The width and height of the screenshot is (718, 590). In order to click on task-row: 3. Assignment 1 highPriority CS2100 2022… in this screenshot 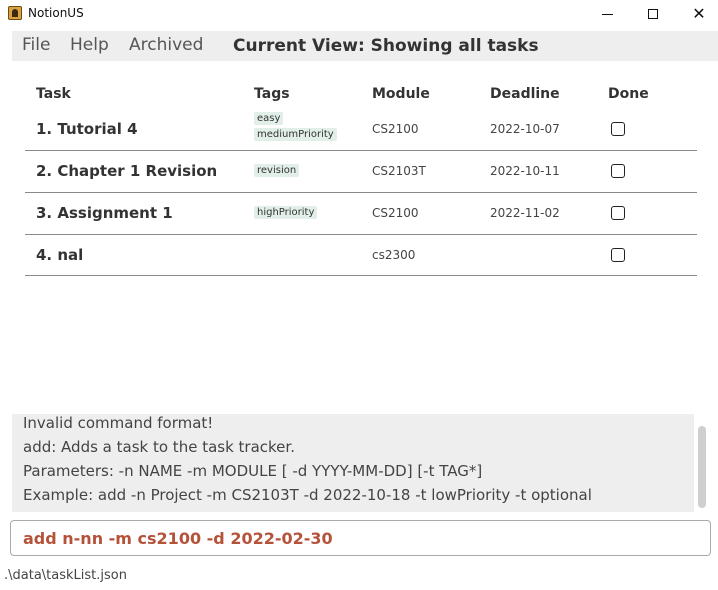, I will do `click(361, 214)`.